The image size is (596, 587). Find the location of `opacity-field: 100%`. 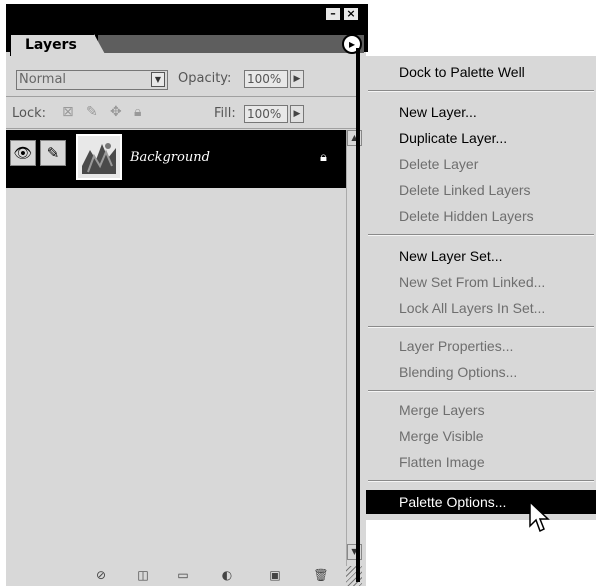

opacity-field: 100% is located at coordinates (266, 79).